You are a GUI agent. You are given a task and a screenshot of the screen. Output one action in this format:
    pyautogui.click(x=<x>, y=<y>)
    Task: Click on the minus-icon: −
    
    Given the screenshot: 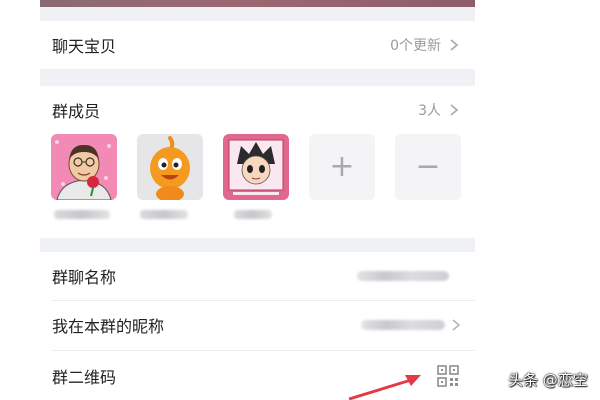 What is the action you would take?
    pyautogui.click(x=428, y=166)
    